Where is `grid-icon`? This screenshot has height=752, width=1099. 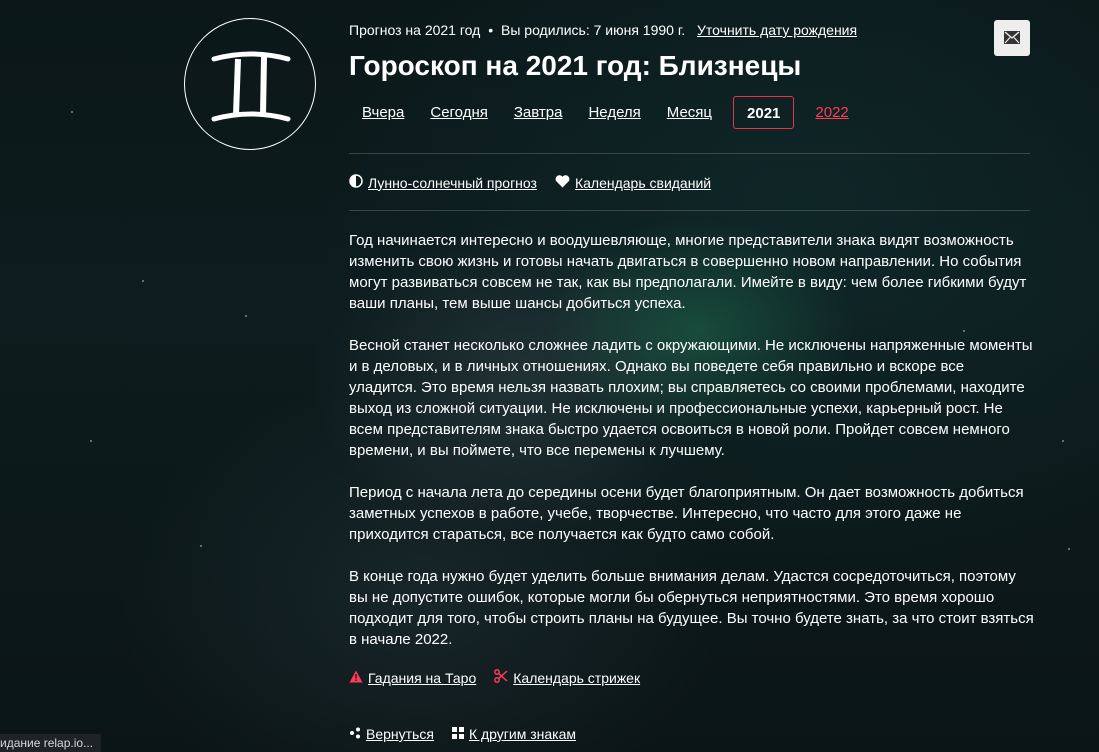 grid-icon is located at coordinates (457, 734).